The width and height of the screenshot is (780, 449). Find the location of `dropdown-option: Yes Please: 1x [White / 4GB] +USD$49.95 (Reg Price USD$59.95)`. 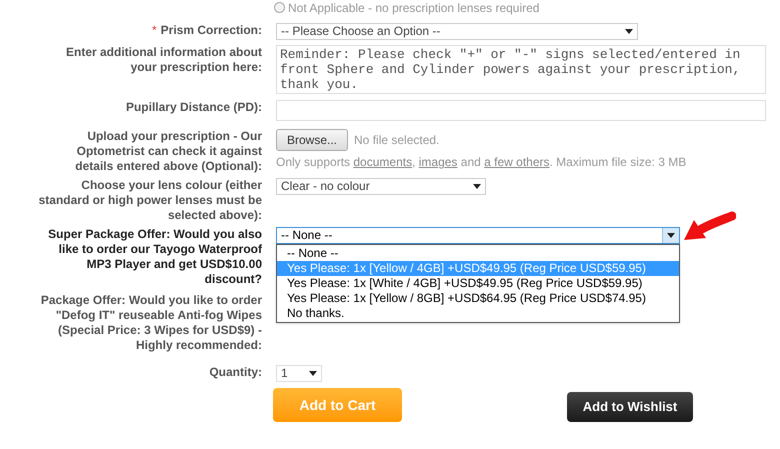

dropdown-option: Yes Please: 1x [White / 4GB] +USD$49.95 (Reg Price USD$59.95) is located at coordinates (478, 283).